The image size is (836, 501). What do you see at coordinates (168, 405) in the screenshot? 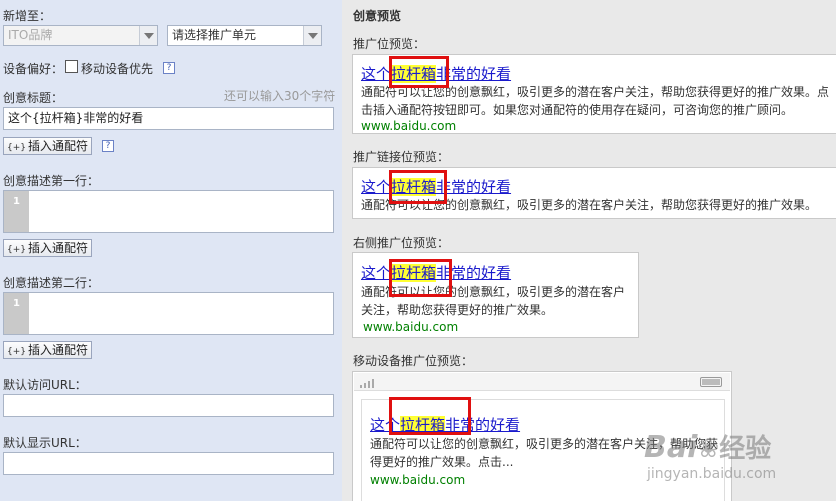
I see `visit-url-input` at bounding box center [168, 405].